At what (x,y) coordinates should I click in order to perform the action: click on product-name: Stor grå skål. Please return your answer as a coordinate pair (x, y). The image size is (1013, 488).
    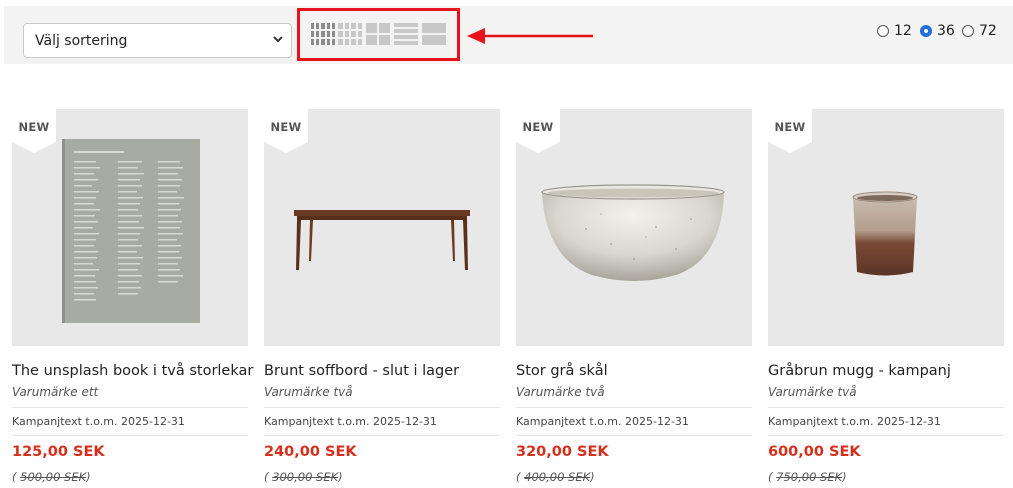
    Looking at the image, I should click on (562, 371).